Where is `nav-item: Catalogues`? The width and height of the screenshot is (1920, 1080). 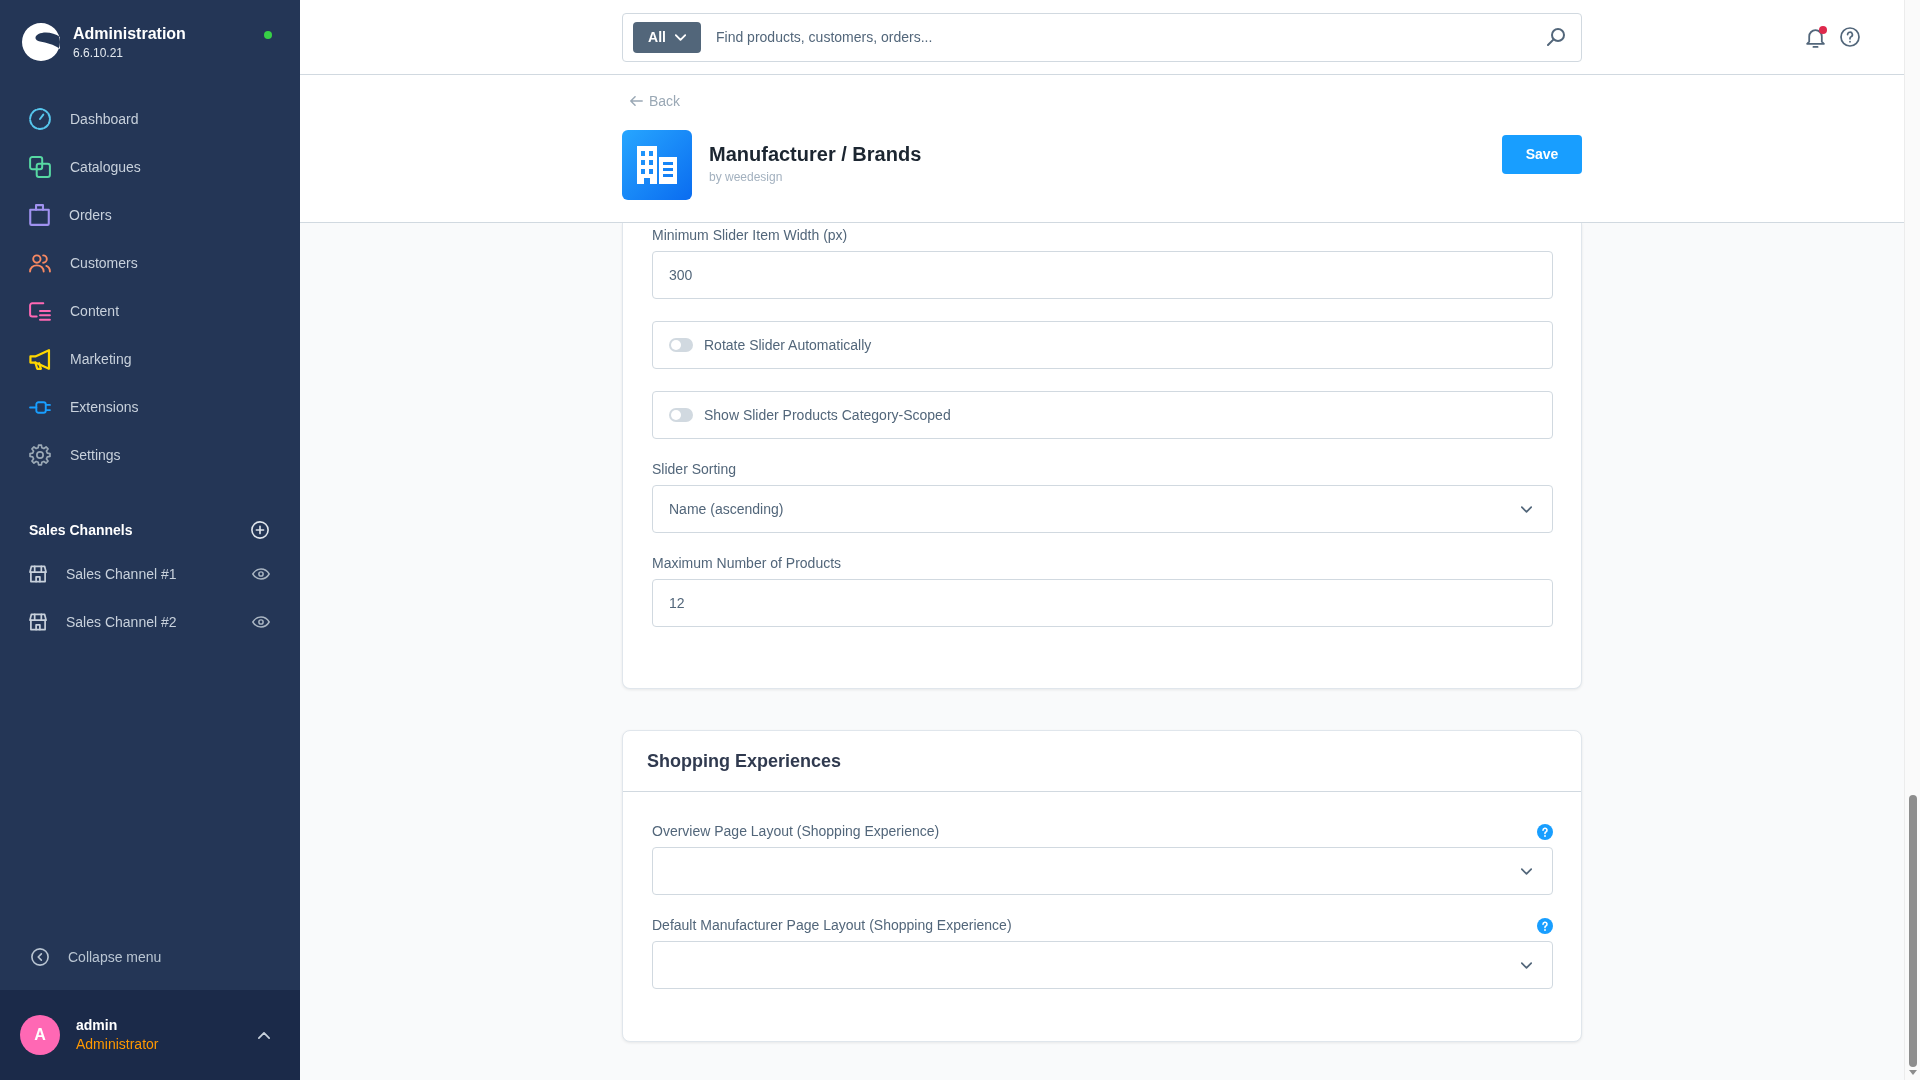
nav-item: Catalogues is located at coordinates (150, 167).